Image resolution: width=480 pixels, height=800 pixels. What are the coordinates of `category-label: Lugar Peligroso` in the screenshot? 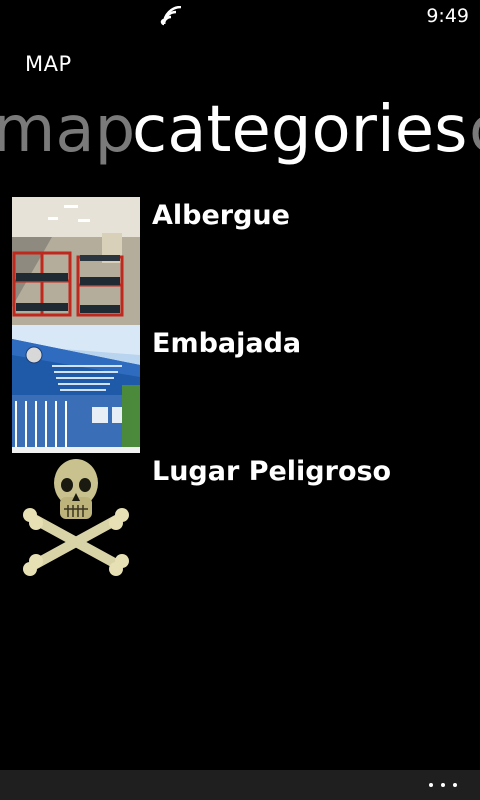 It's located at (272, 471).